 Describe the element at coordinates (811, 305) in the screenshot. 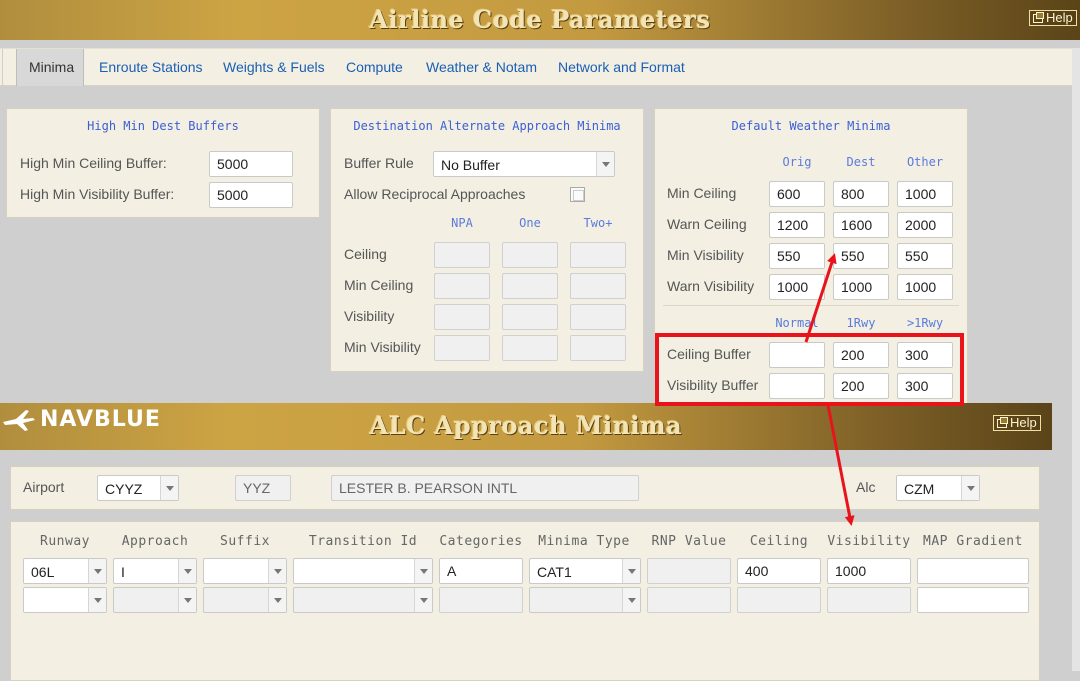

I see `wx-divider` at that location.